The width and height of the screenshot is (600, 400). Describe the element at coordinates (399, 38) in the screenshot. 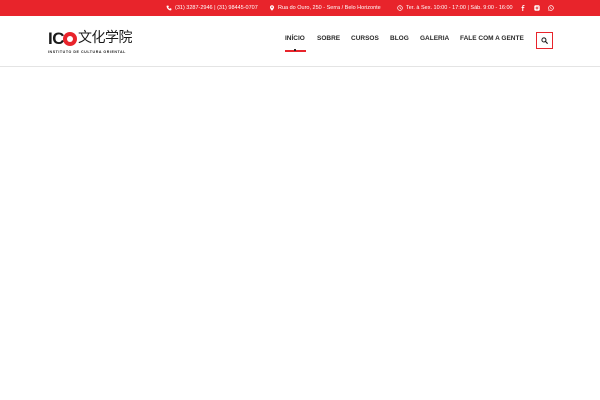

I see `nav-item-blog: BLOG` at that location.